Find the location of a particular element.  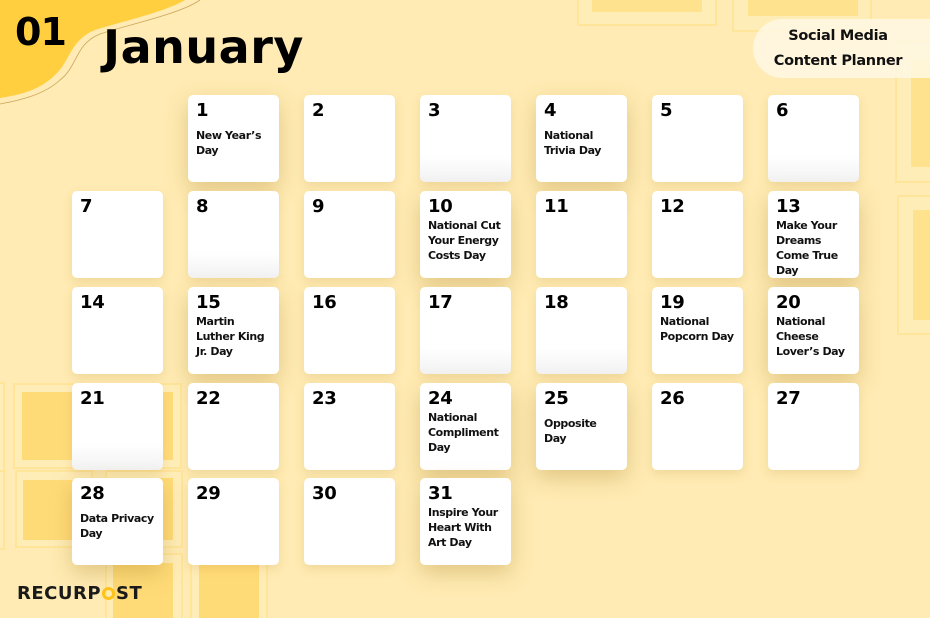

day-cell-18: 18 is located at coordinates (581, 330).